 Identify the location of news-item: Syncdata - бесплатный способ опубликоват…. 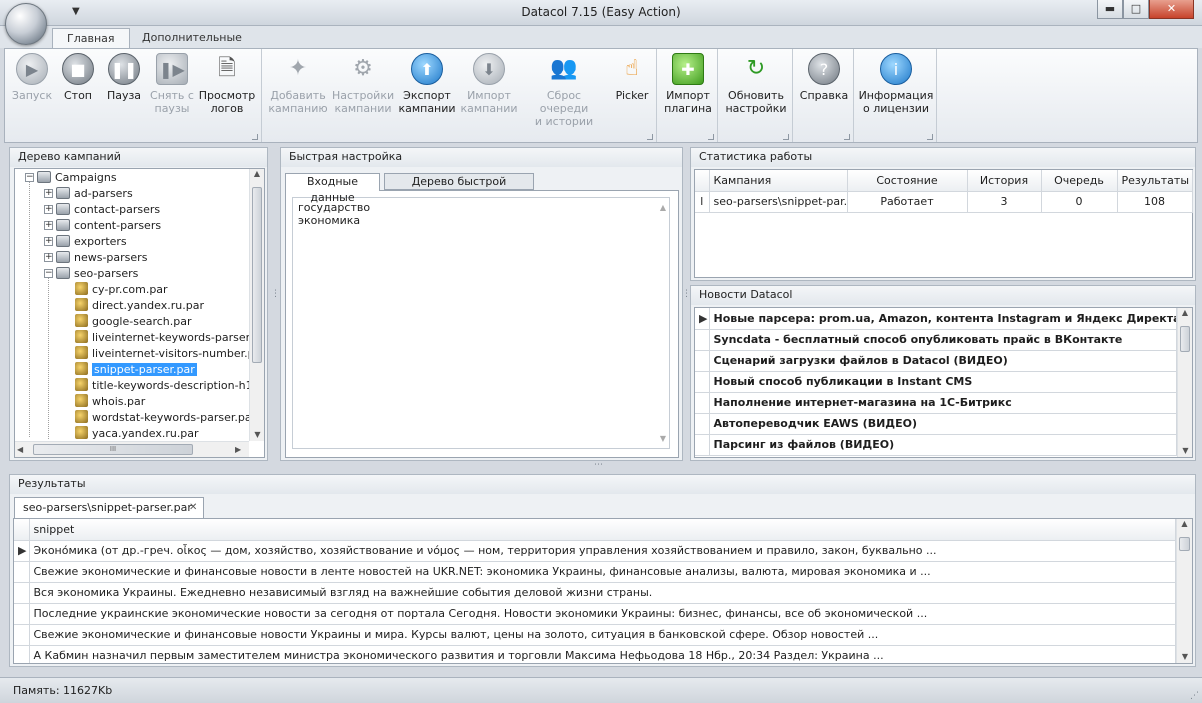
(936, 340).